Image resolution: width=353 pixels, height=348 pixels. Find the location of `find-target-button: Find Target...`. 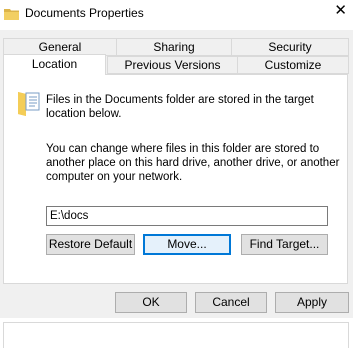

find-target-button: Find Target... is located at coordinates (284, 244).